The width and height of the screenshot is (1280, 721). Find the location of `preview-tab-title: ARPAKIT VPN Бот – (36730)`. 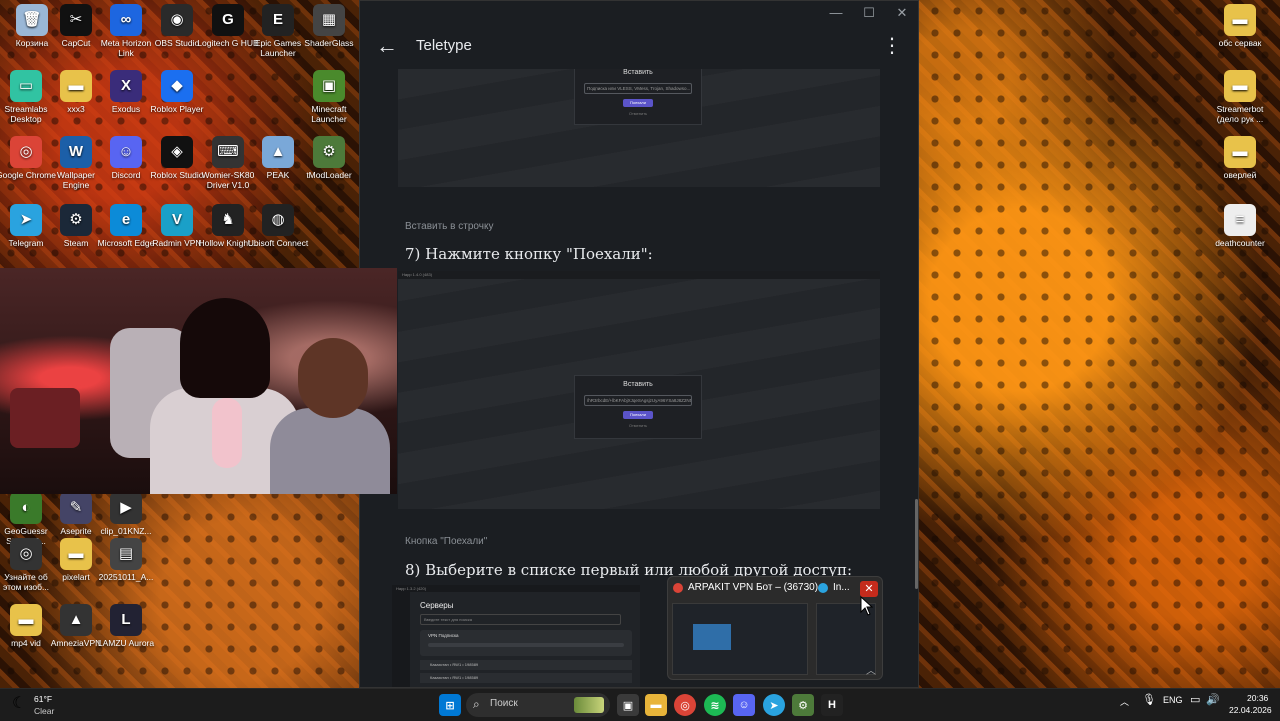

preview-tab-title: ARPAKIT VPN Бот – (36730) is located at coordinates (753, 587).